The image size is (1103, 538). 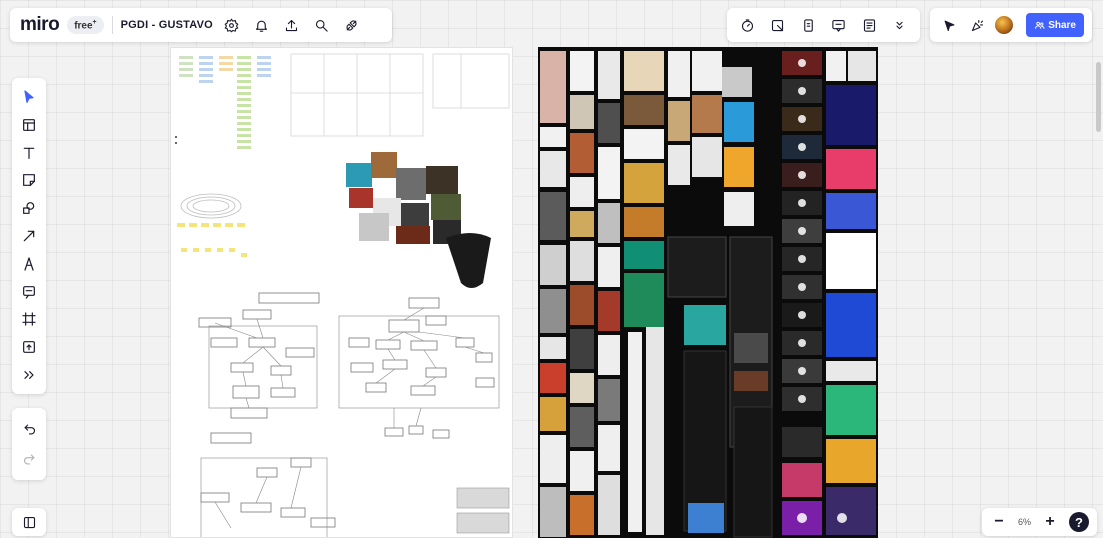 I want to click on user-avatar, so click(x=1004, y=25).